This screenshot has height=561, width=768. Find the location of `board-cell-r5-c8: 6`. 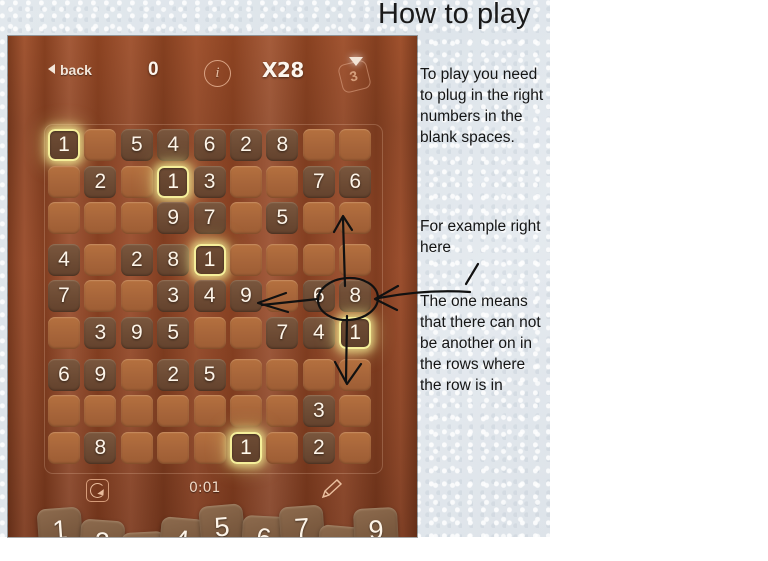

board-cell-r5-c8: 6 is located at coordinates (318, 296).